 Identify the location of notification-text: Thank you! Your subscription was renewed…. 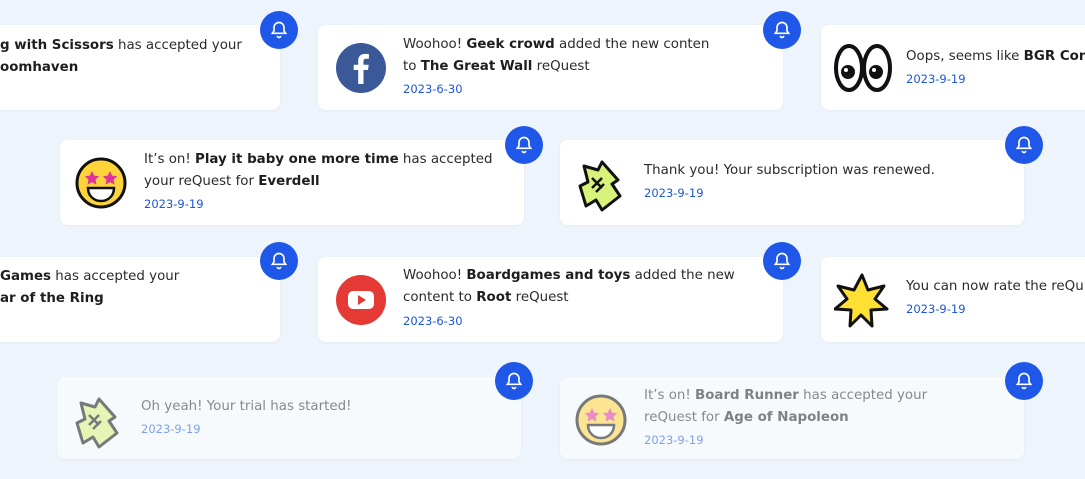
(789, 170).